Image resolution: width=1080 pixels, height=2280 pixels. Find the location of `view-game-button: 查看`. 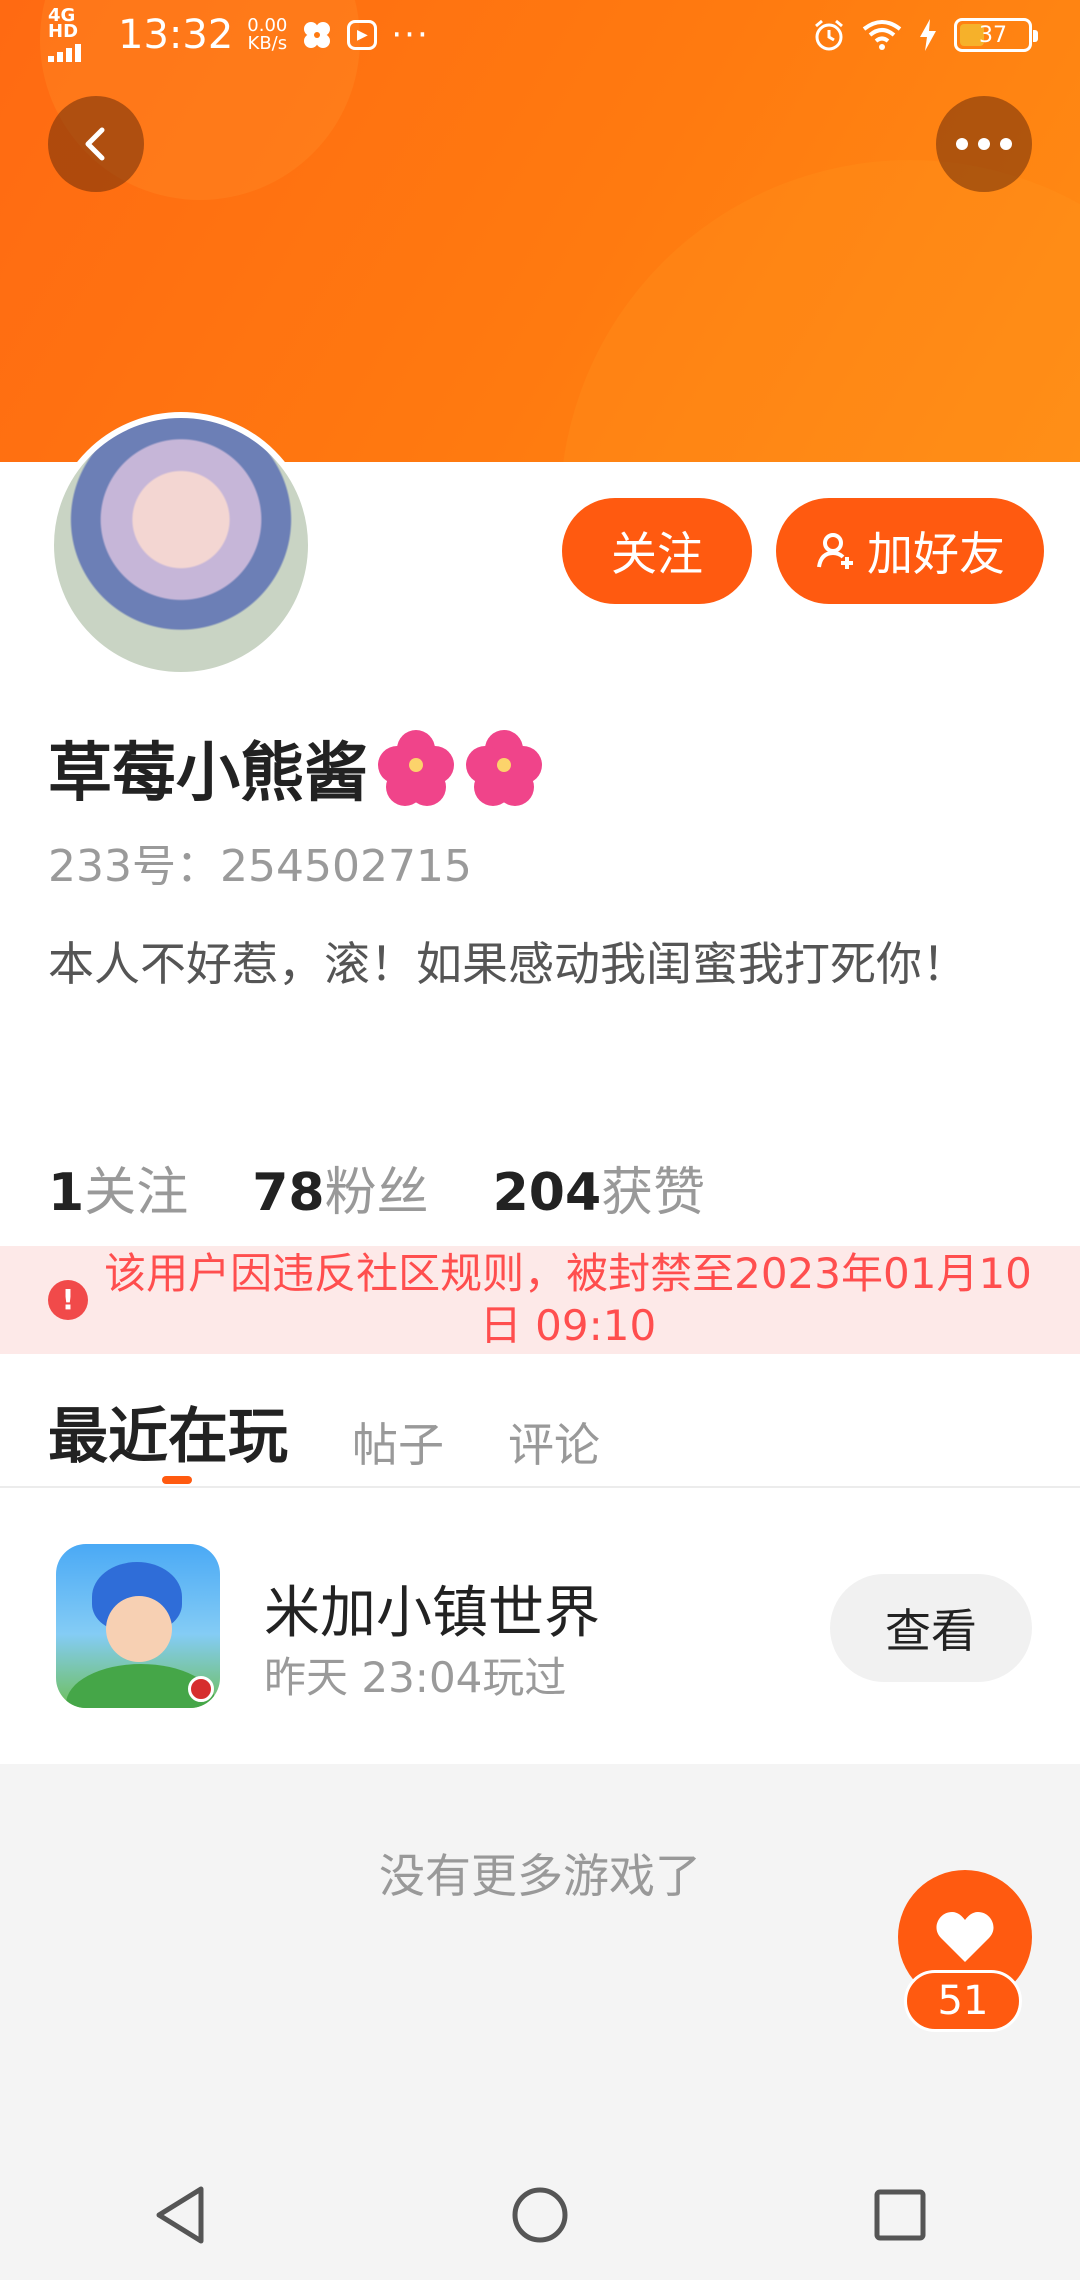

view-game-button: 查看 is located at coordinates (931, 1628).